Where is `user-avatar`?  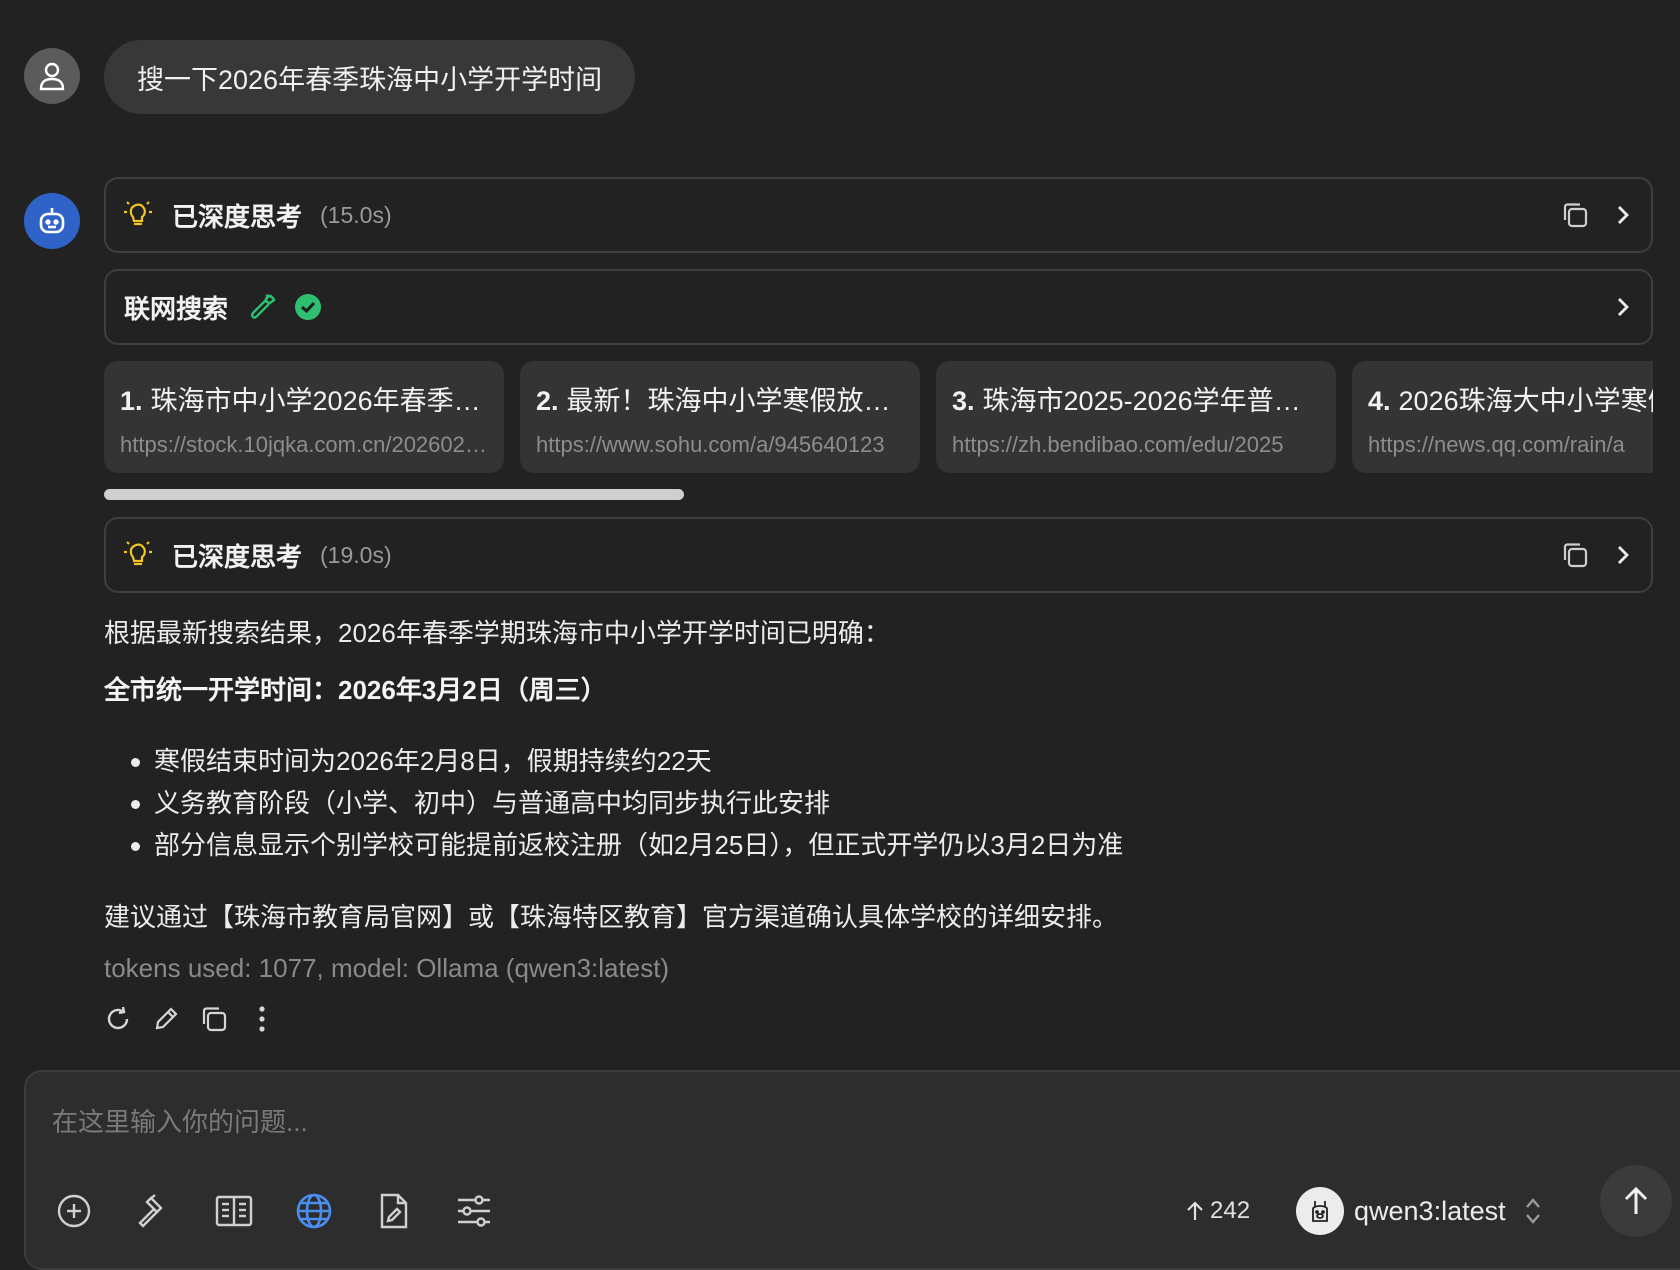
user-avatar is located at coordinates (52, 76).